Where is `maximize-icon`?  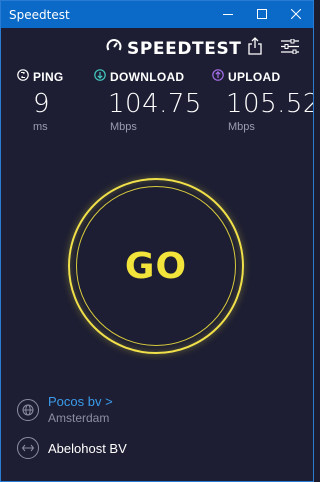
maximize-icon is located at coordinates (262, 15).